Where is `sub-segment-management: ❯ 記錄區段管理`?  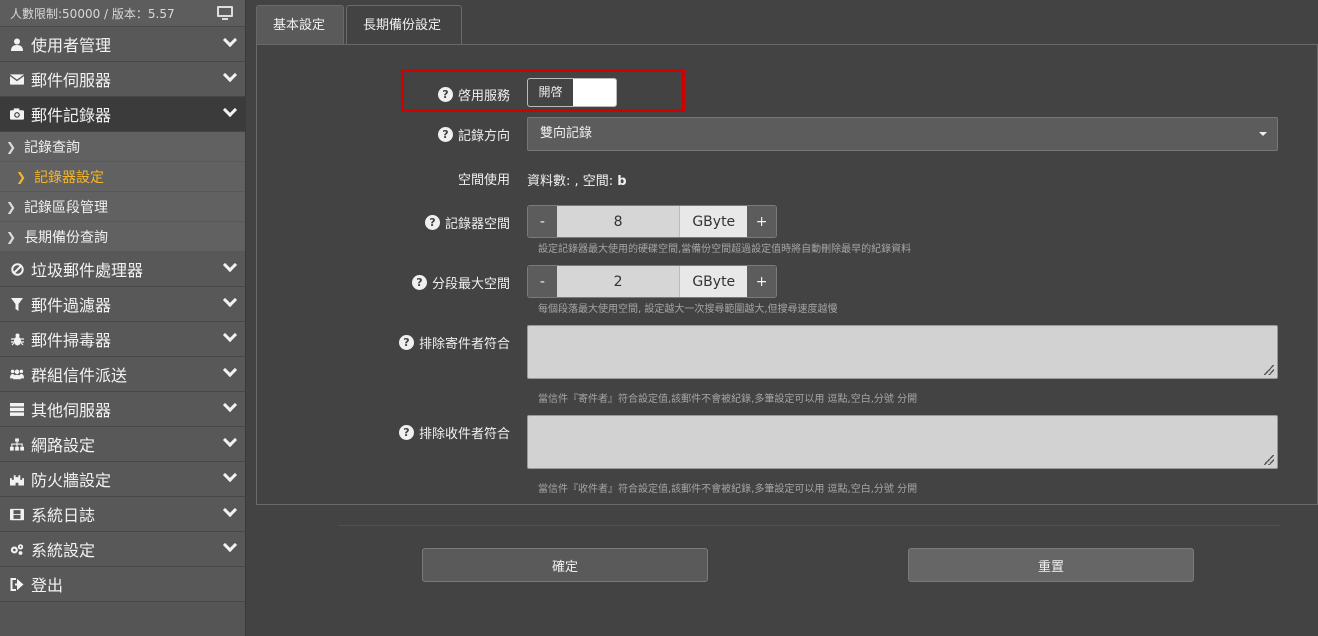 sub-segment-management: ❯ 記錄區段管理 is located at coordinates (122, 207).